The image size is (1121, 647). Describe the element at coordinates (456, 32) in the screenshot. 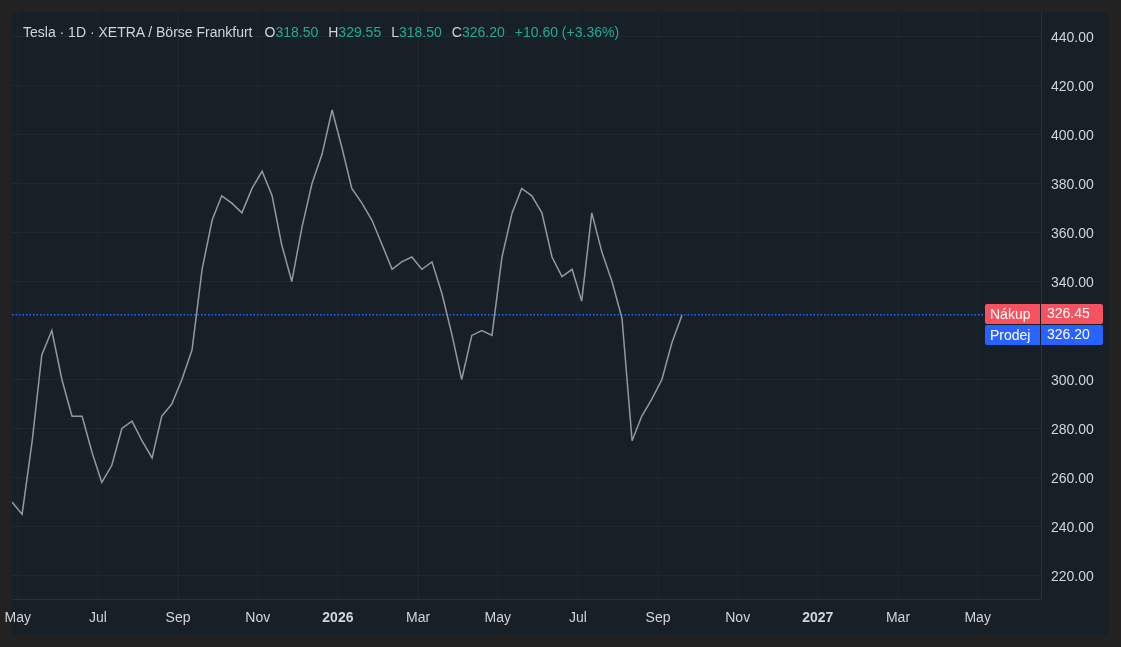

I see `ohlc-label: C` at that location.